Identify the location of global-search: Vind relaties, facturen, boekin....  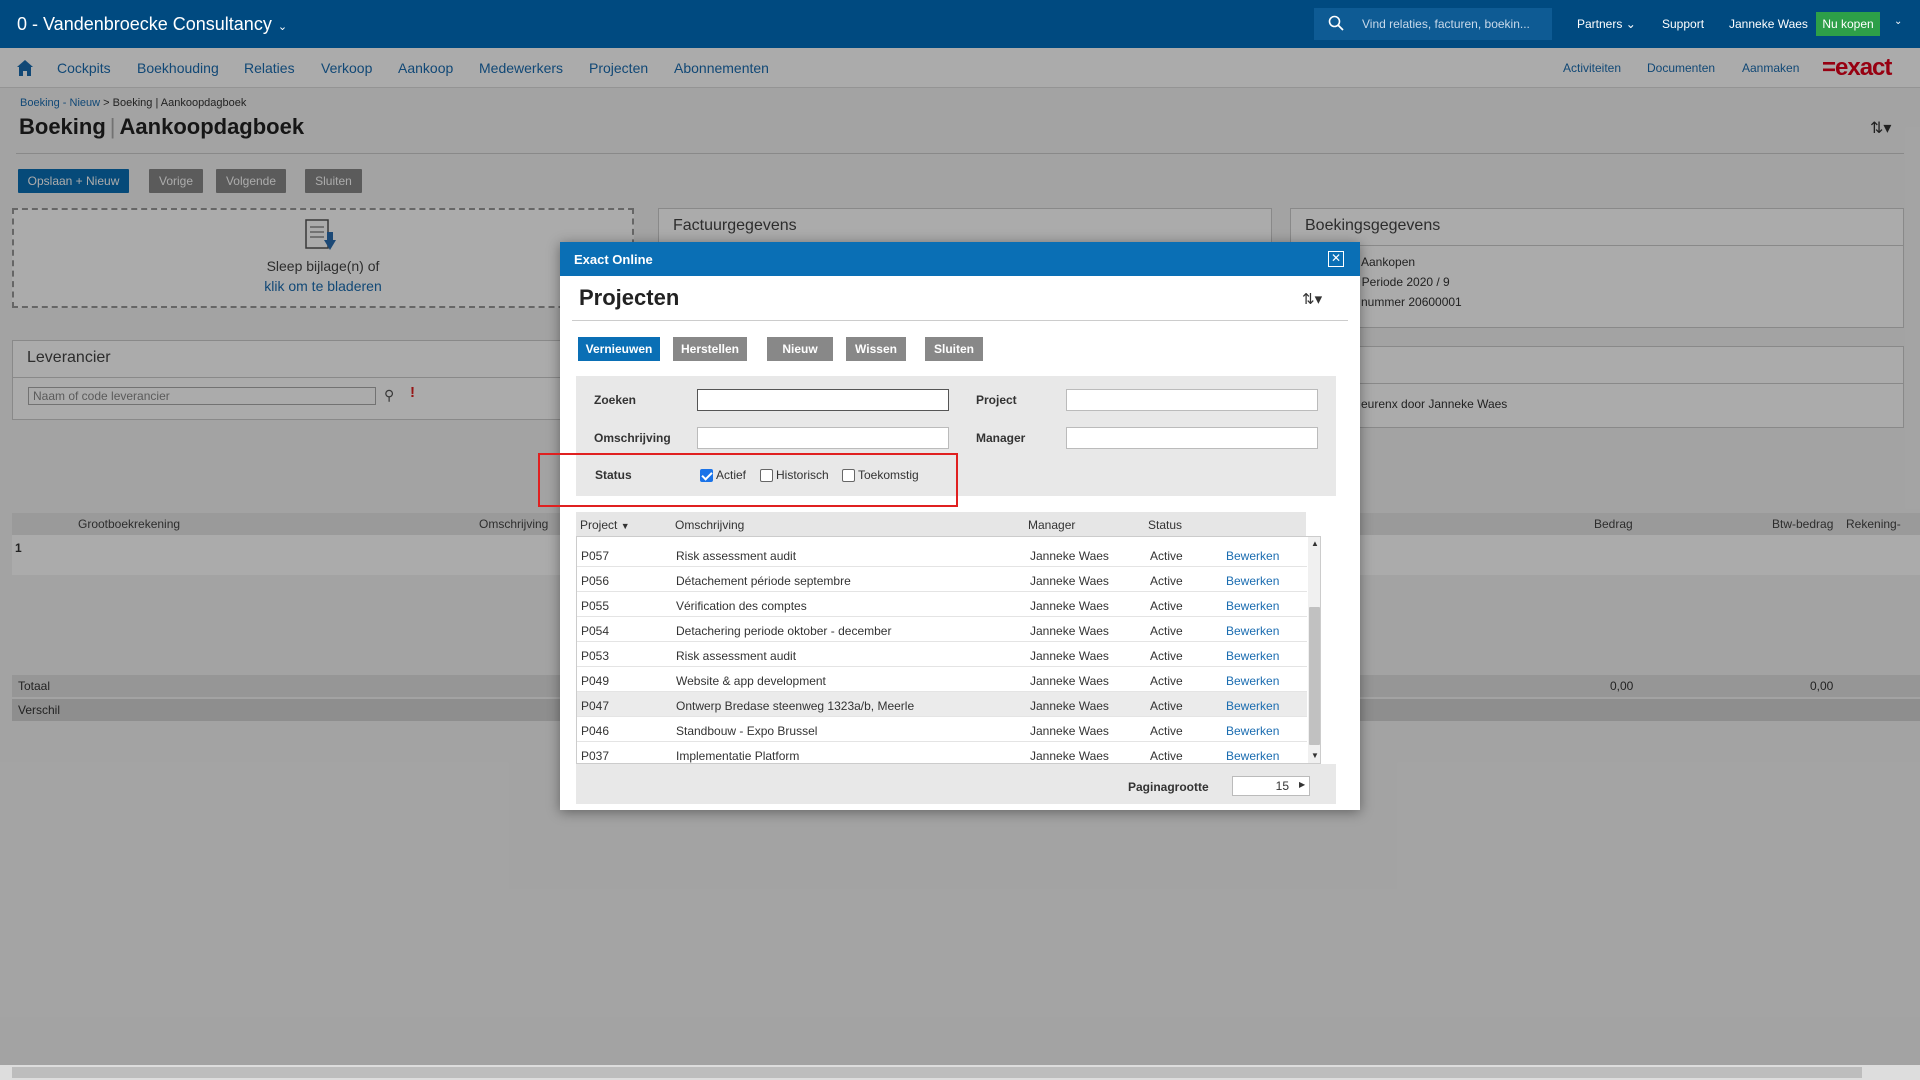
(1433, 24).